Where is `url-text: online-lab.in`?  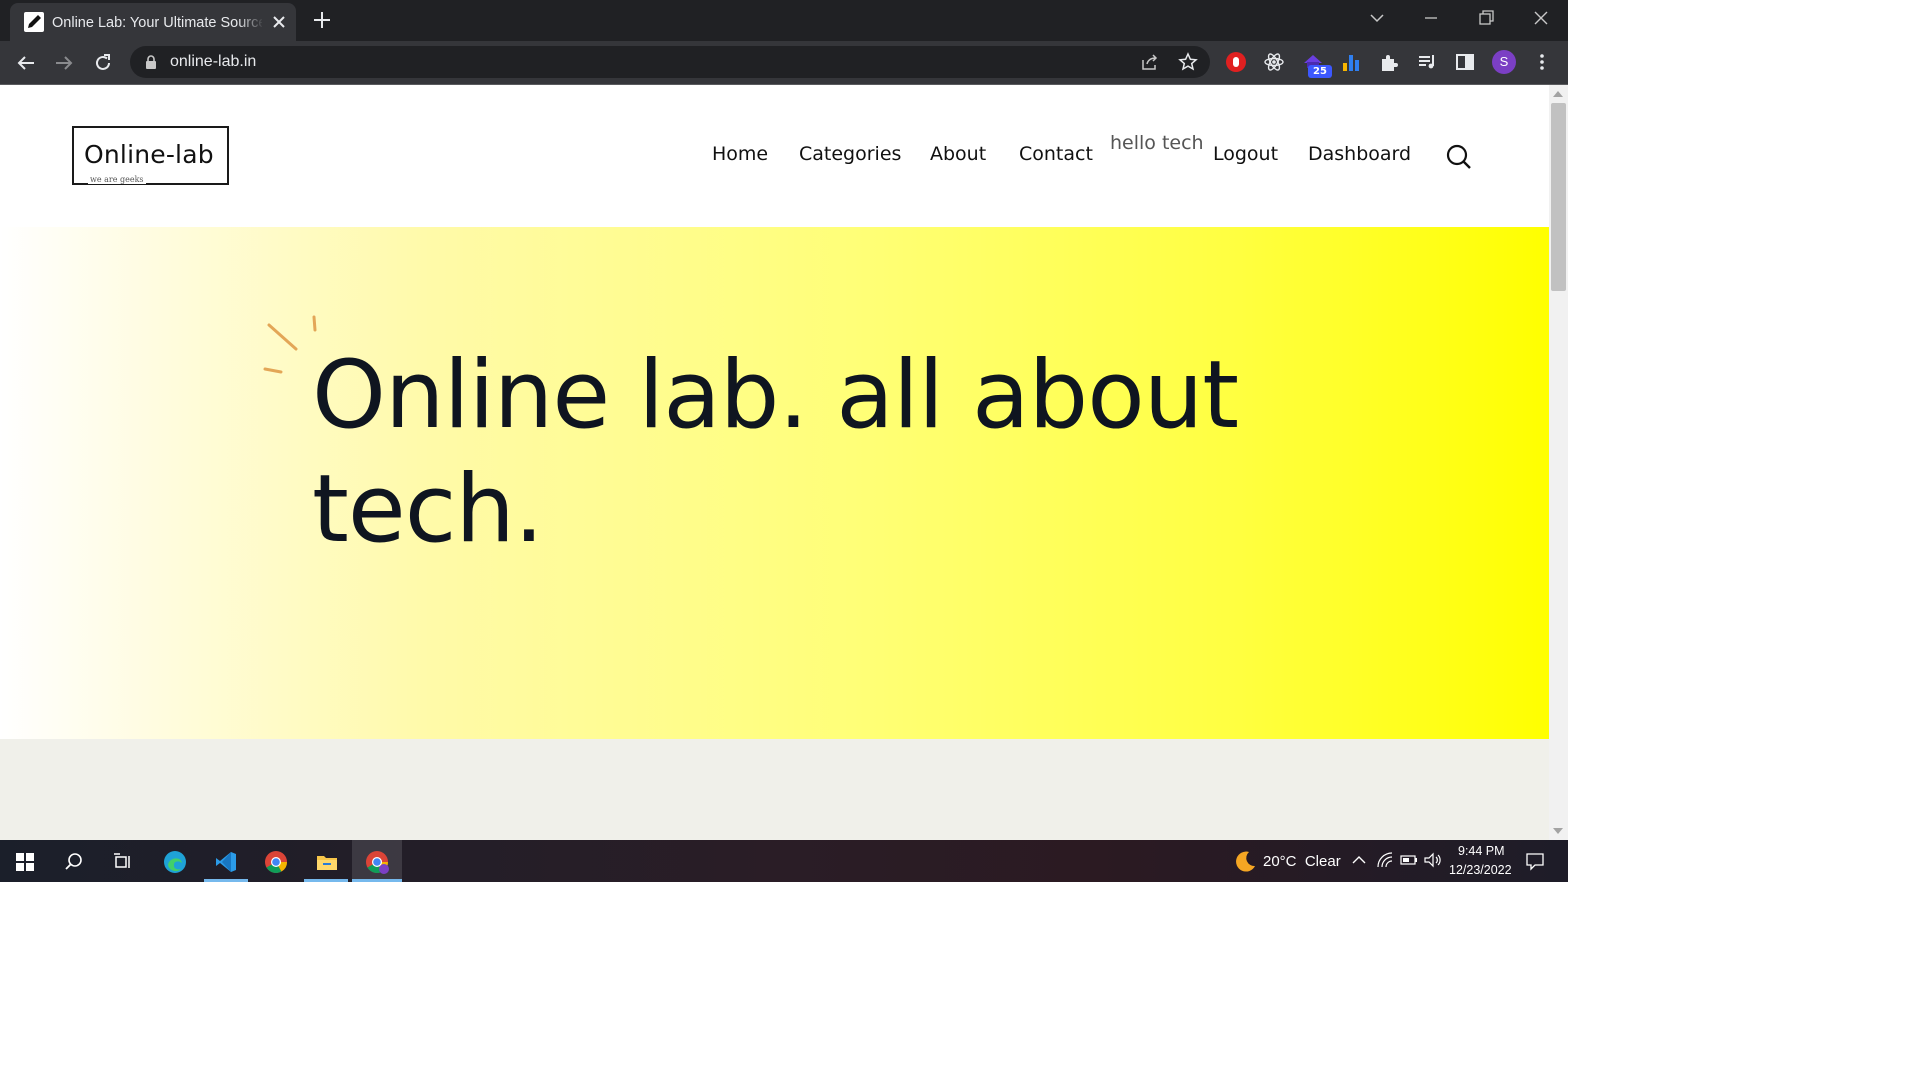 url-text: online-lab.in is located at coordinates (213, 61).